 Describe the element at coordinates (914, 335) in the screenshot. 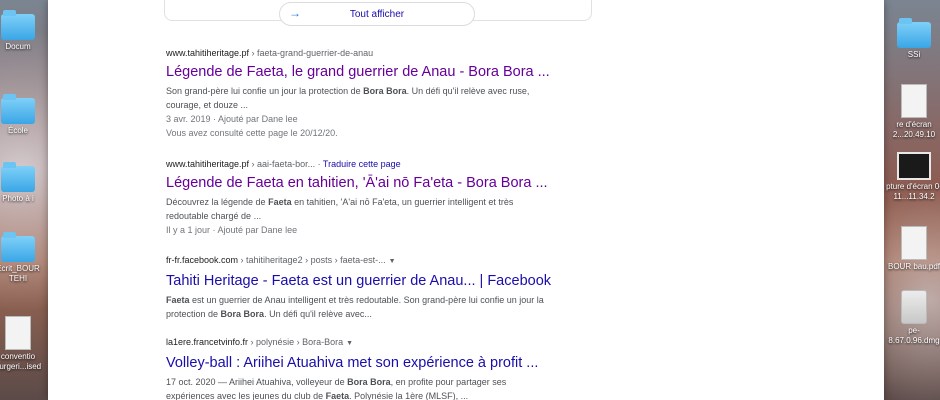

I see `desktop-icon-label: pe-8.67.0.96.dmg` at that location.